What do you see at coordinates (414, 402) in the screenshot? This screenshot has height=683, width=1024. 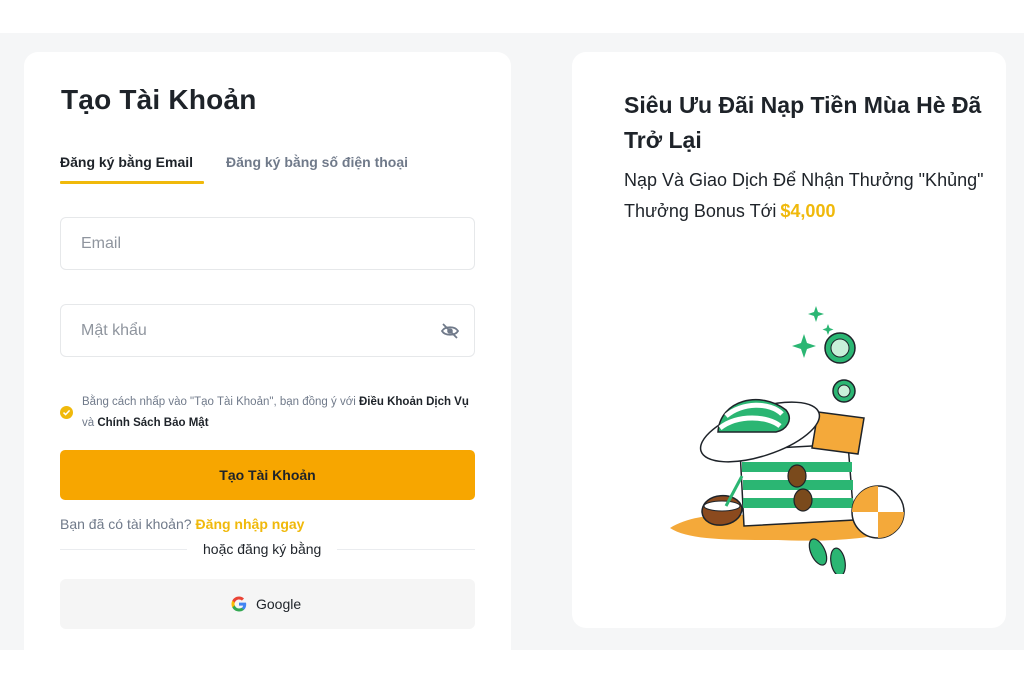 I see `terms-of-service-link: Điều Khoản Dịch Vụ` at bounding box center [414, 402].